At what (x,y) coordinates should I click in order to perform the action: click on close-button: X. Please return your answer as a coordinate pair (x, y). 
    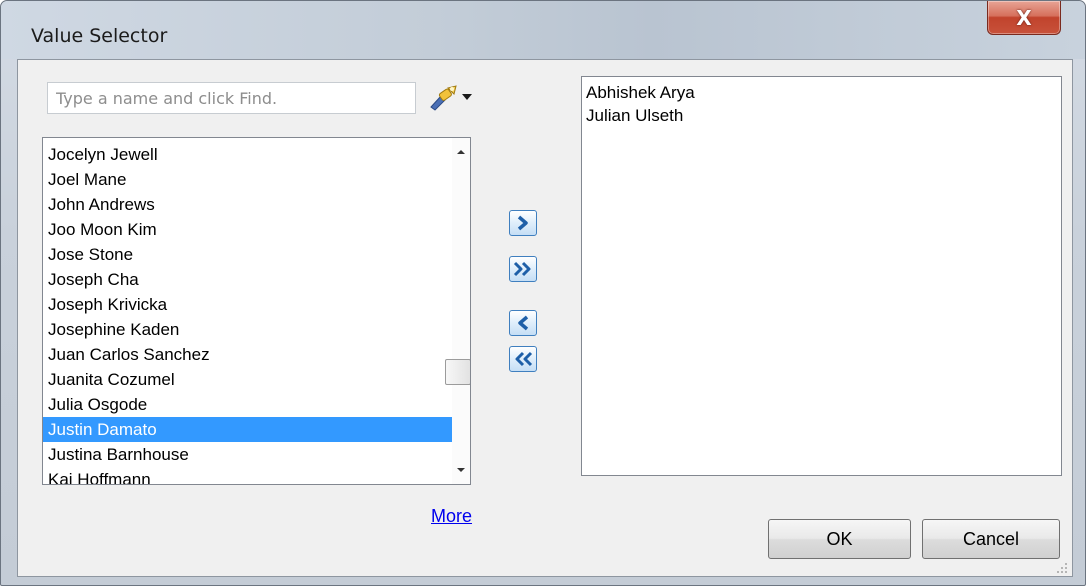
    Looking at the image, I should click on (1024, 18).